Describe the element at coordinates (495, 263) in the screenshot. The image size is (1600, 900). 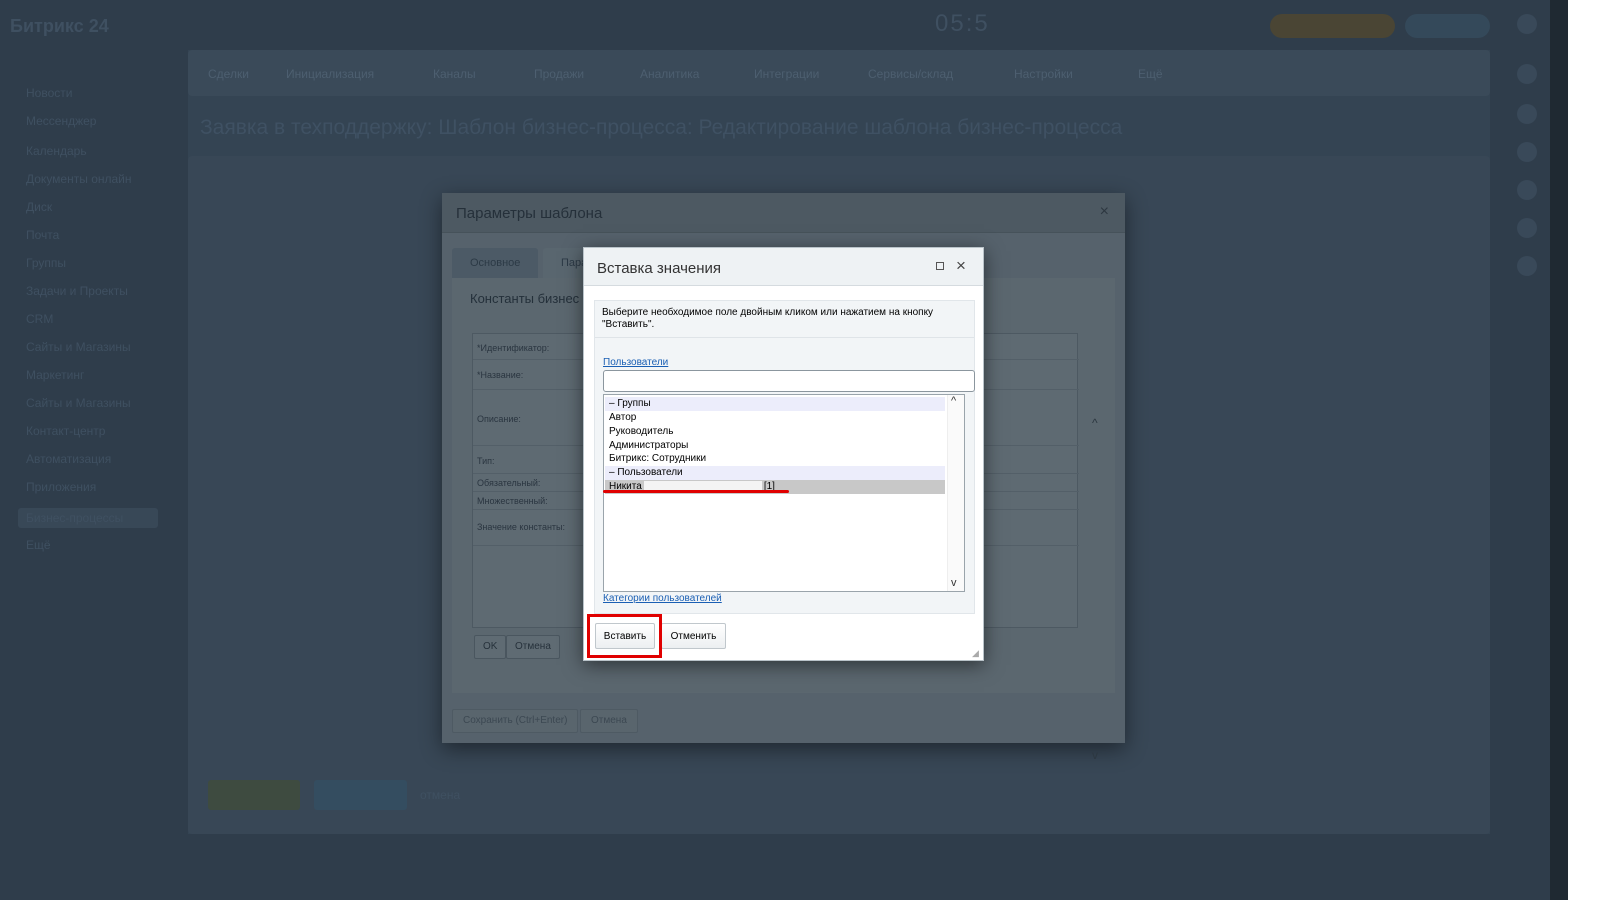
I see `tab-main: Основное` at that location.